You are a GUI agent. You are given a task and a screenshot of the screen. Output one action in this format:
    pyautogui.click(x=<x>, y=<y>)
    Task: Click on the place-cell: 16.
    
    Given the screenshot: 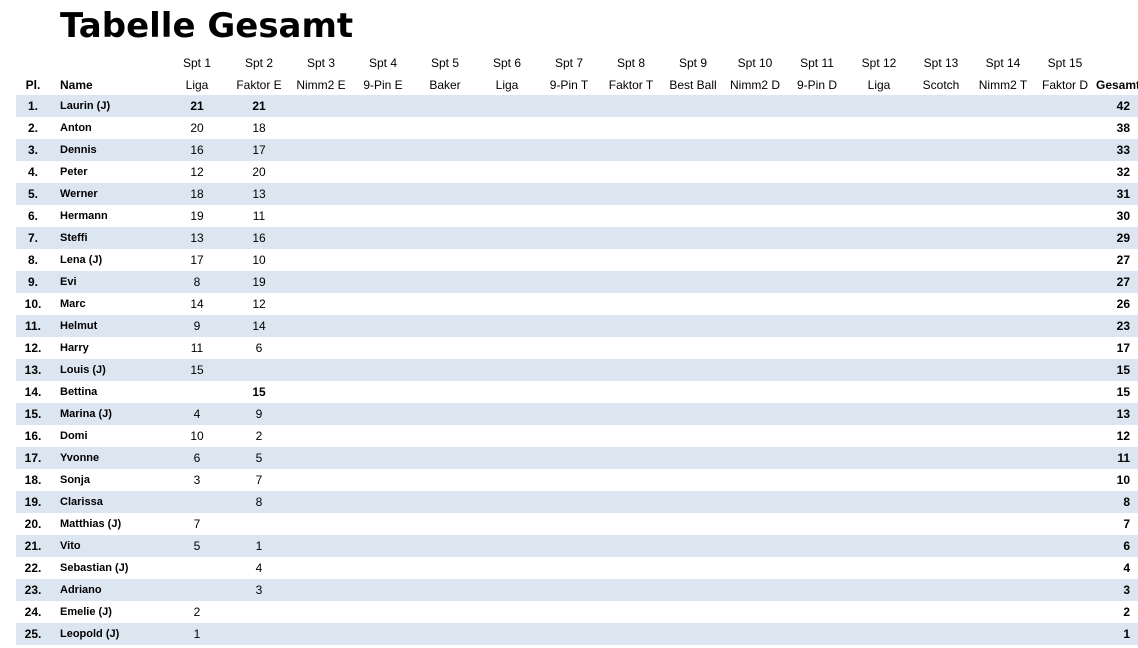 What is the action you would take?
    pyautogui.click(x=33, y=436)
    